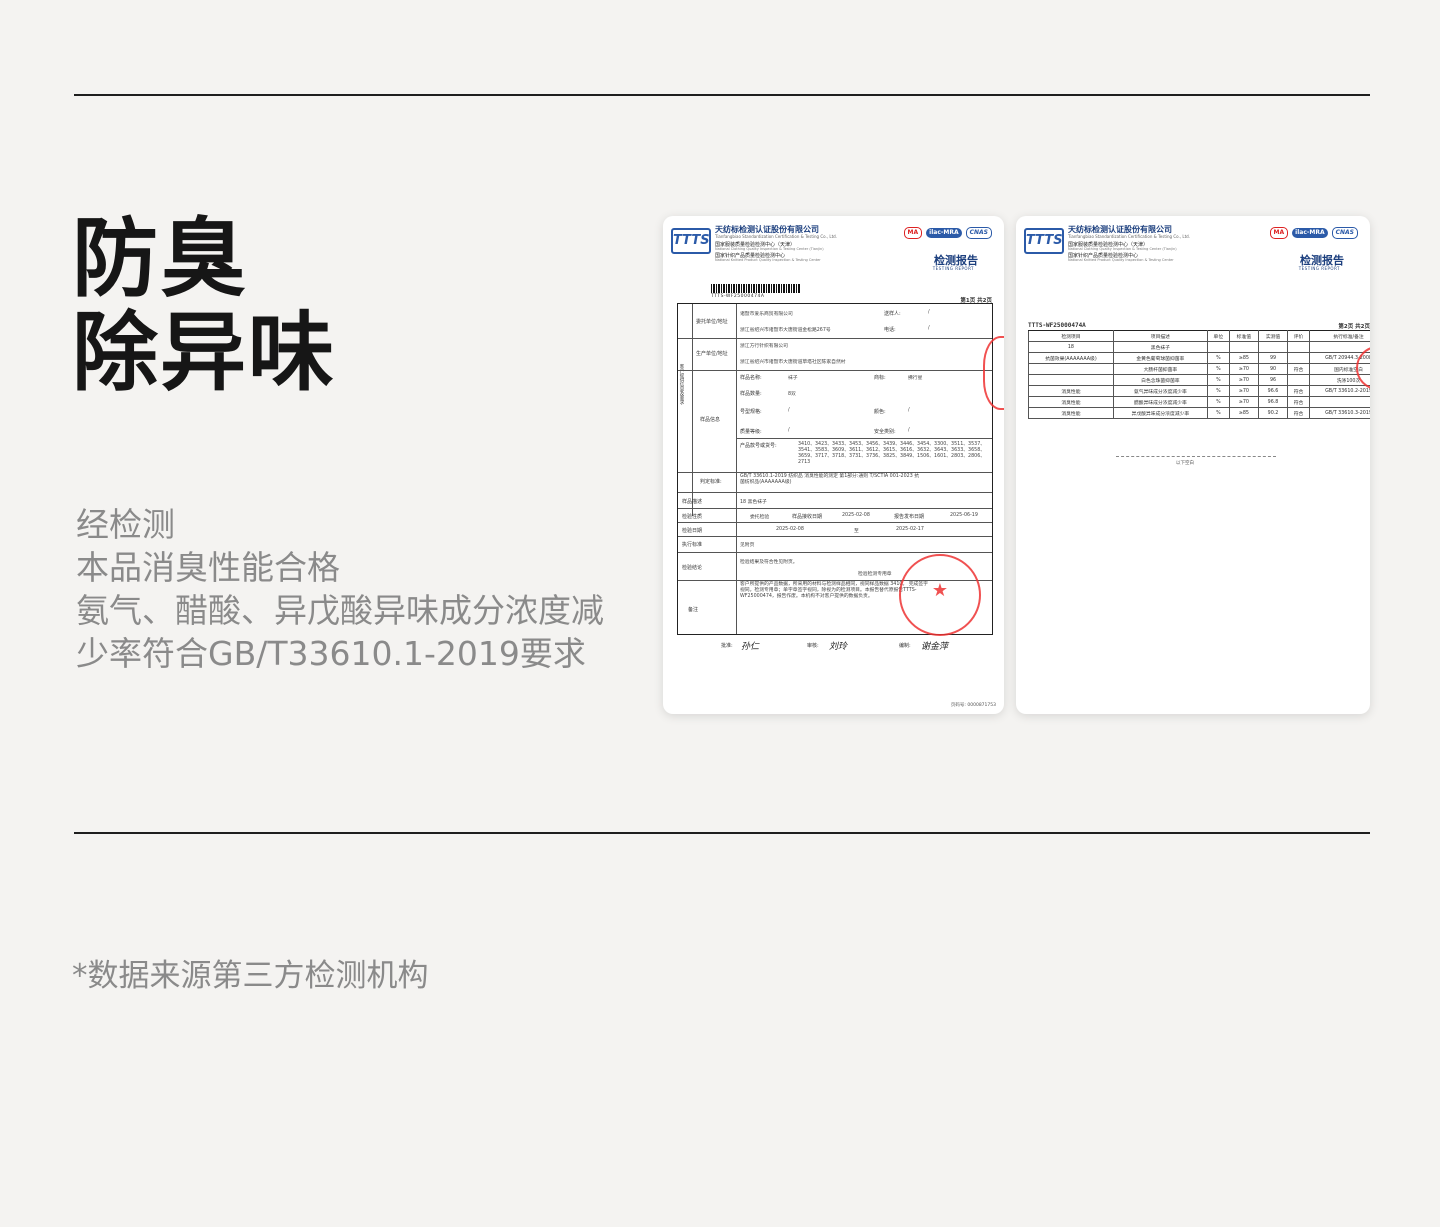  What do you see at coordinates (712, 354) in the screenshot?
I see `maker-label: 生产单位/地址` at bounding box center [712, 354].